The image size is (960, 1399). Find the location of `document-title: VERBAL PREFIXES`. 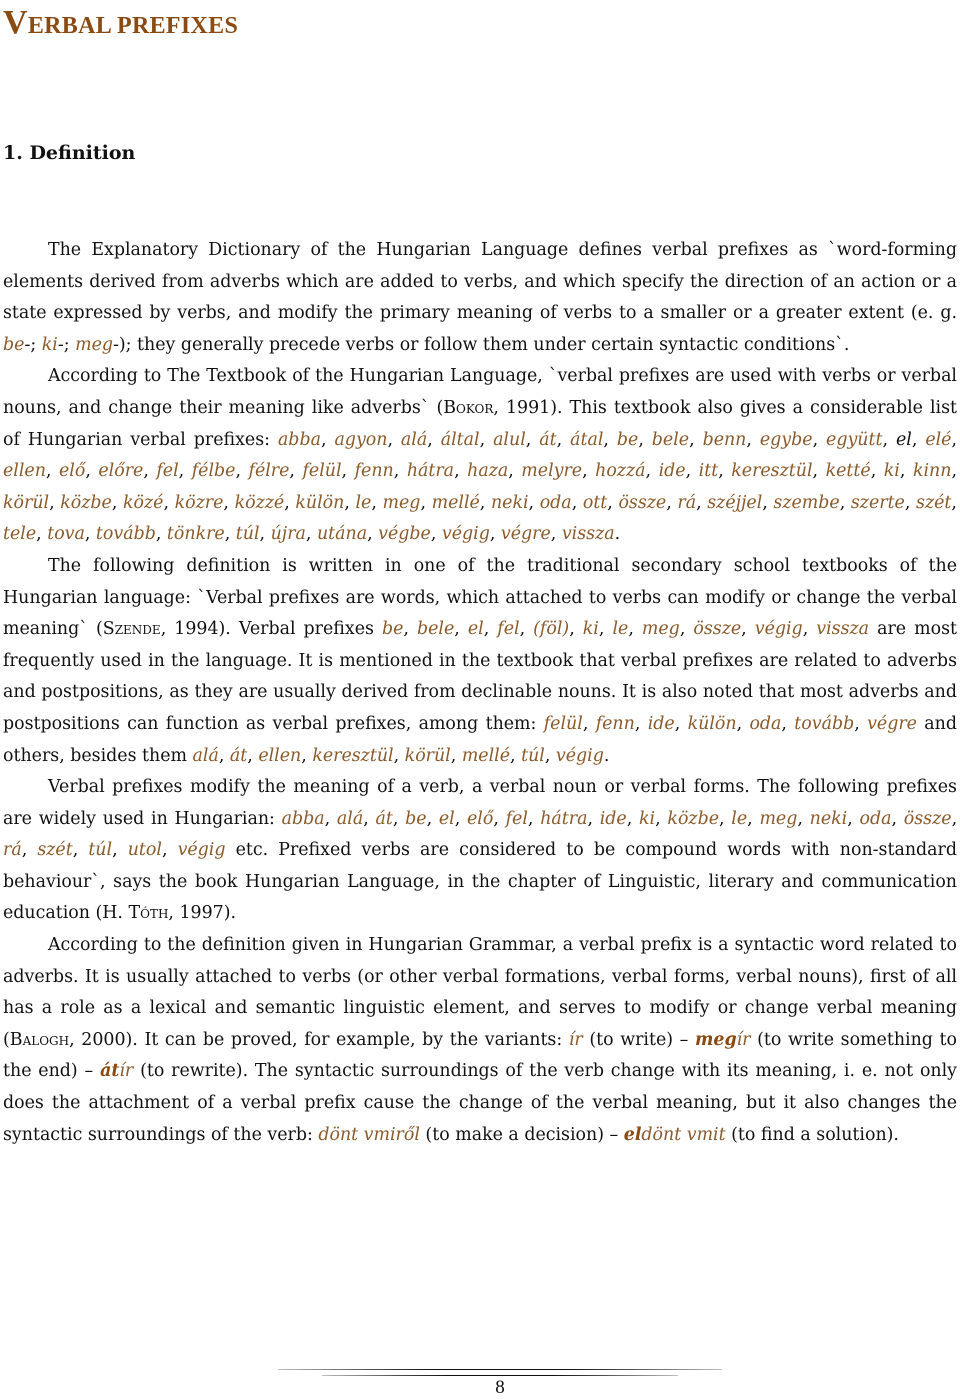

document-title: VERBAL PREFIXES is located at coordinates (120, 23).